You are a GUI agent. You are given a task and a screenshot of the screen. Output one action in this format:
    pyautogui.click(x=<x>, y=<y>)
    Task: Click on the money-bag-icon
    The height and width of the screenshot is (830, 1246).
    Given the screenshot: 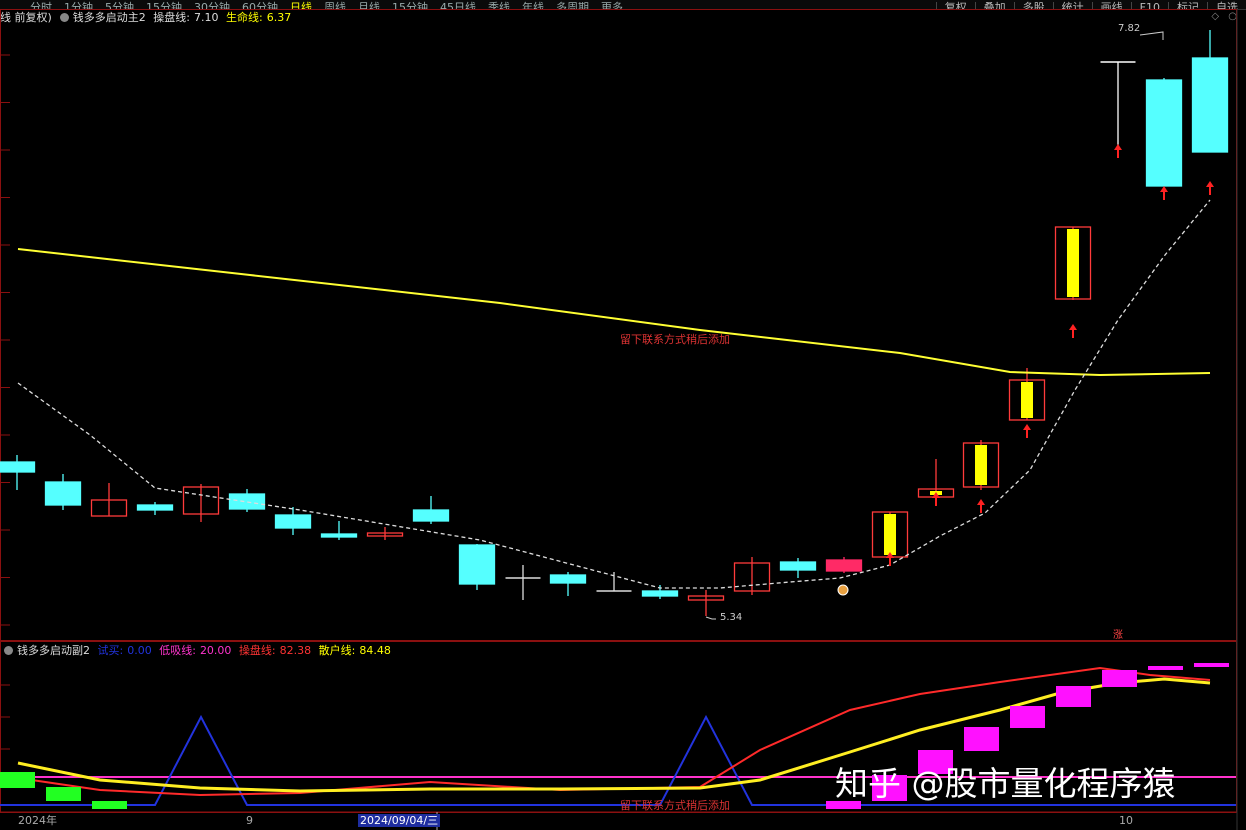 What is the action you would take?
    pyautogui.click(x=843, y=590)
    